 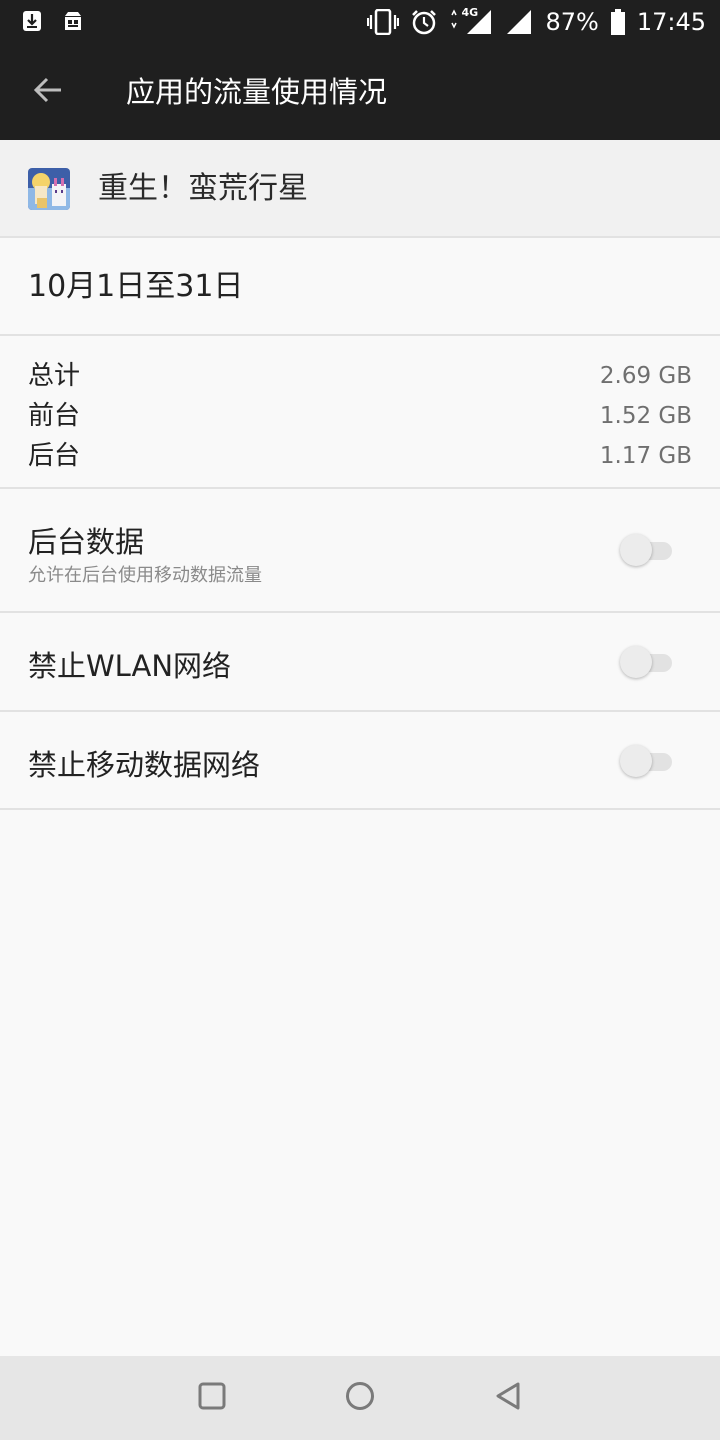 I want to click on block-mobile-data-setting: 禁止移动数据网络, so click(x=360, y=761).